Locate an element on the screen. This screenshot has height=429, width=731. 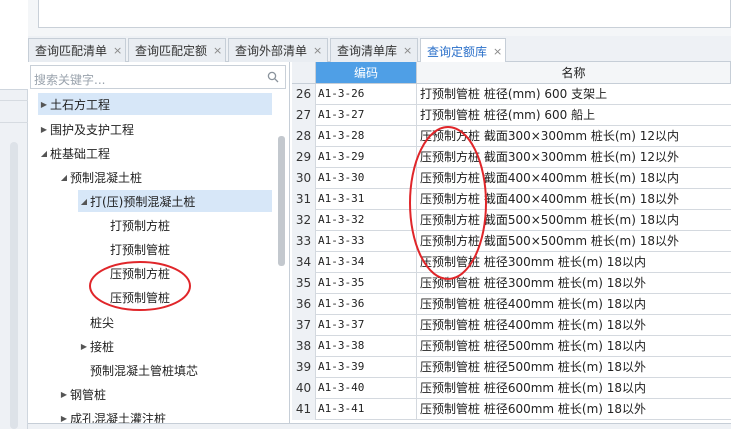
tab-label: 查询匹配定额 is located at coordinates (171, 51).